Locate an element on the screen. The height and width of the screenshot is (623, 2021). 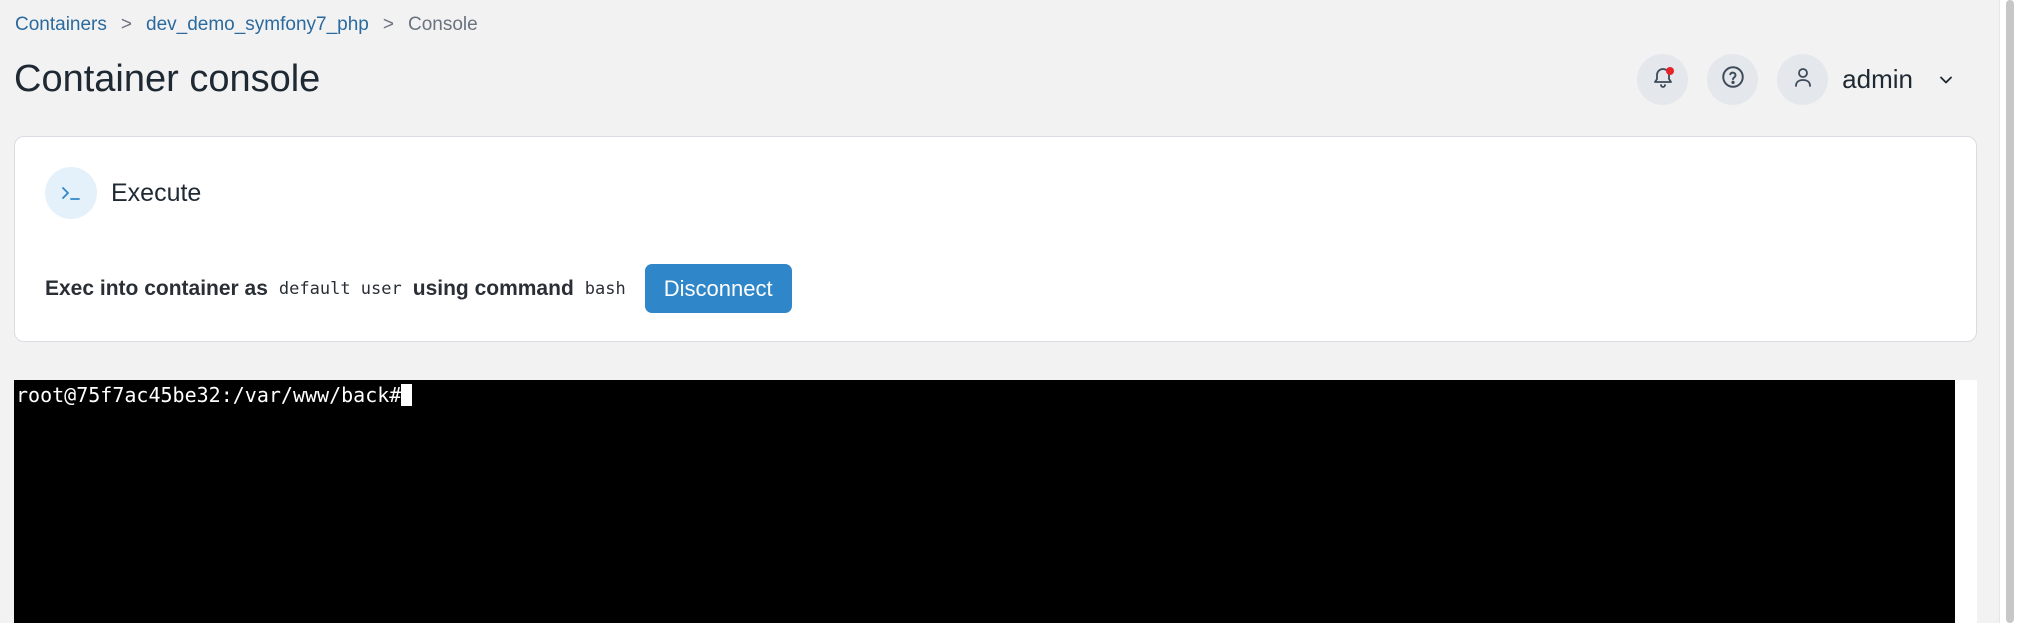
user-menu: admin is located at coordinates (1867, 79).